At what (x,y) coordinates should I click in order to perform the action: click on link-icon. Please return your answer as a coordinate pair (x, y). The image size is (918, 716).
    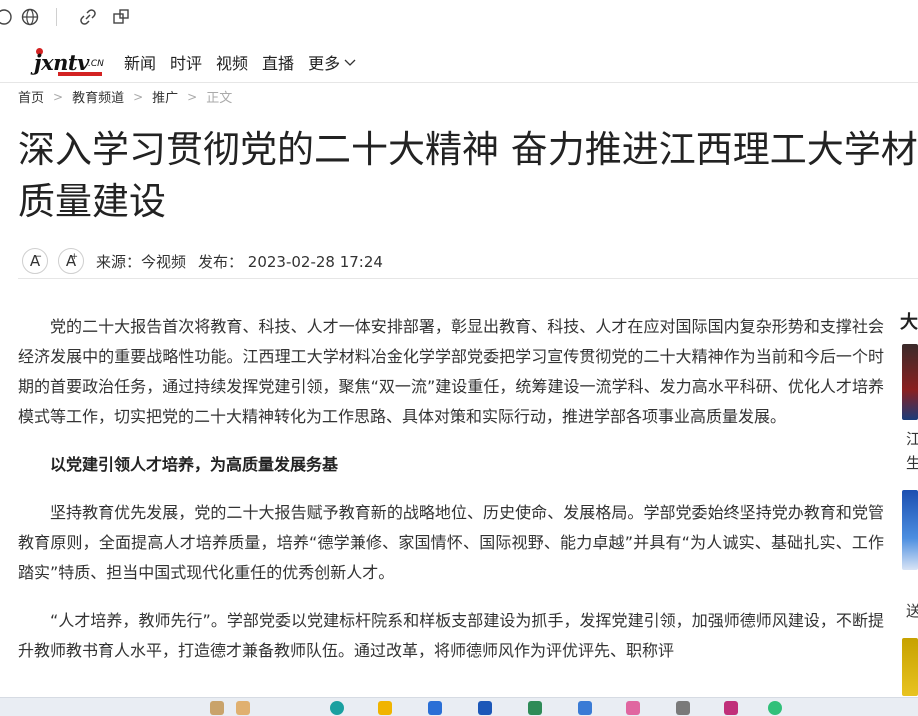
    Looking at the image, I should click on (88, 17).